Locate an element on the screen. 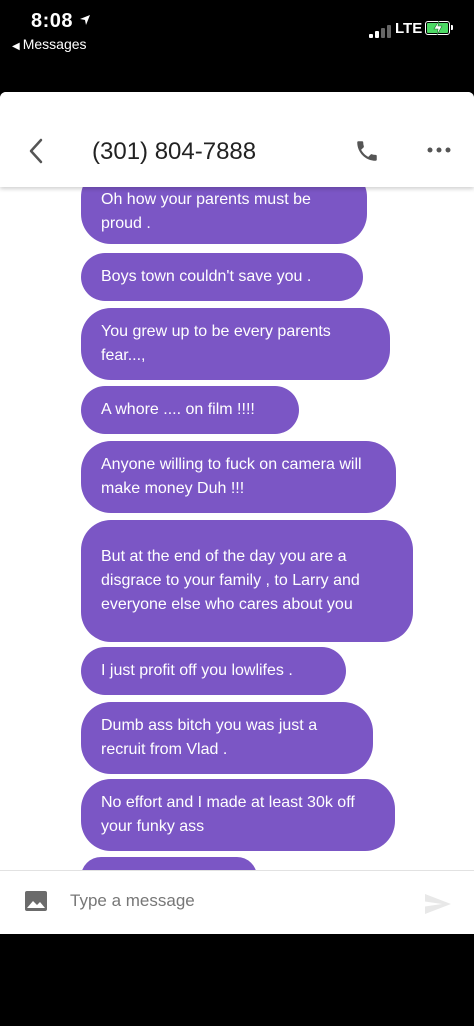 The width and height of the screenshot is (474, 1026). status-bar: 8:08 ◀ Messages LTE is located at coordinates (237, 46).